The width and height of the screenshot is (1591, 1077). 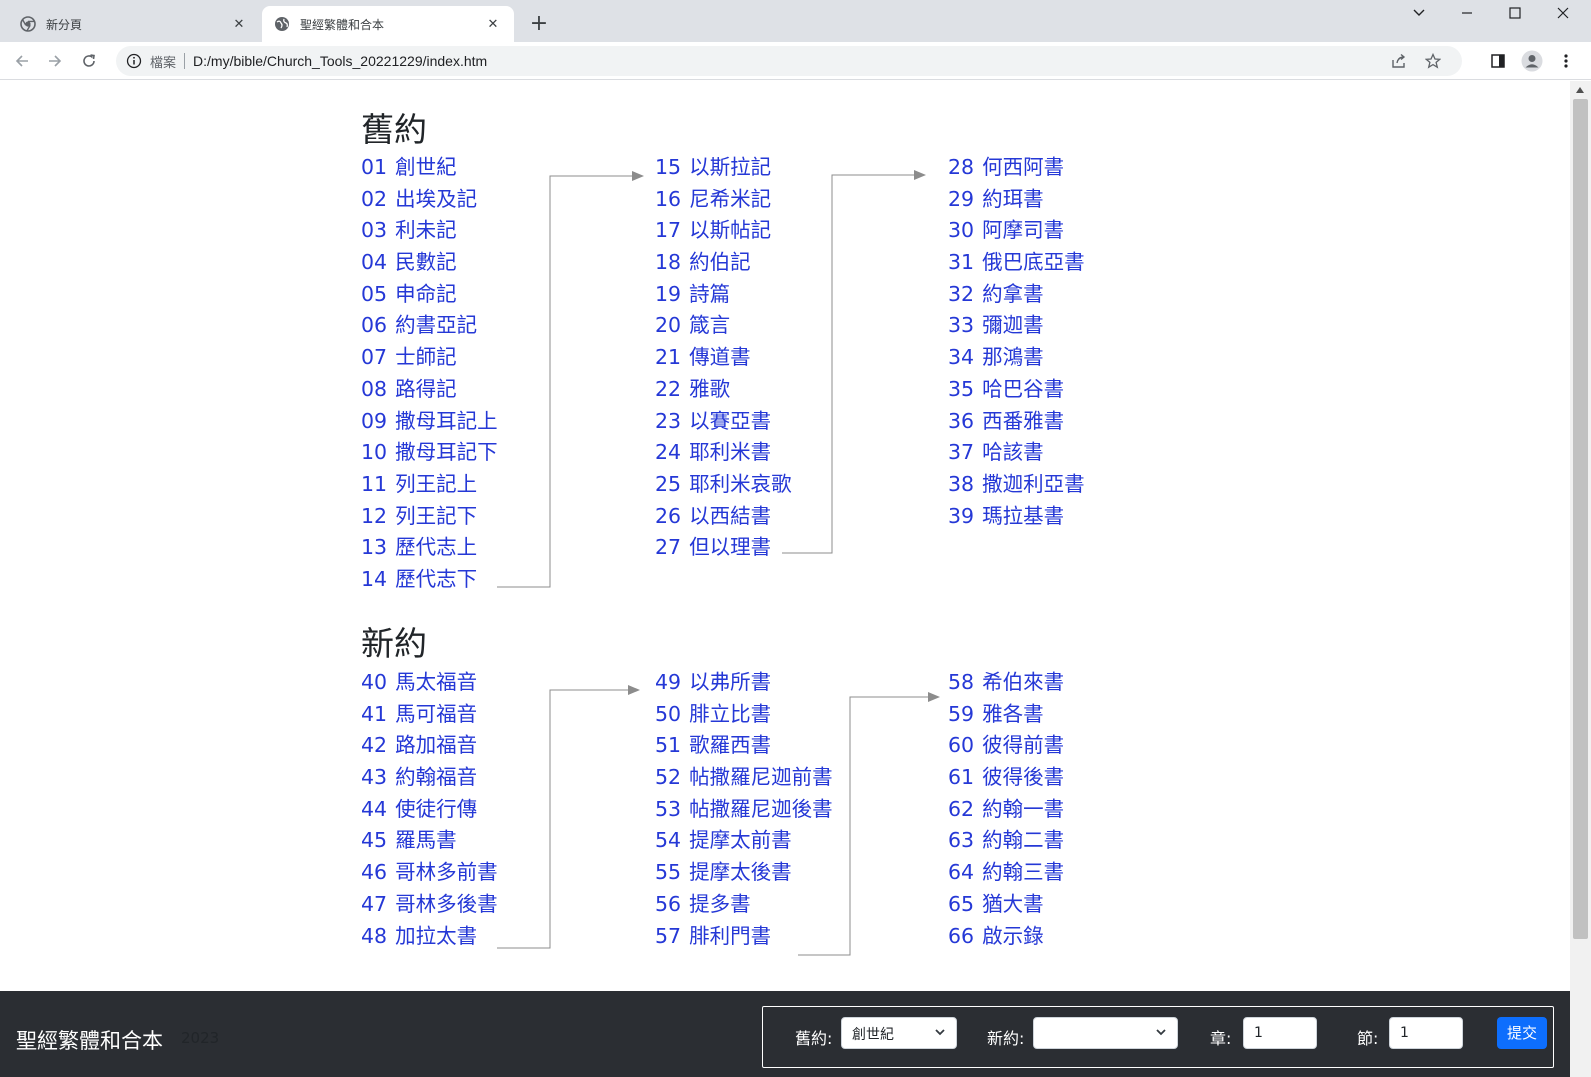 What do you see at coordinates (1006, 905) in the screenshot?
I see `book-link: 65 猶大書` at bounding box center [1006, 905].